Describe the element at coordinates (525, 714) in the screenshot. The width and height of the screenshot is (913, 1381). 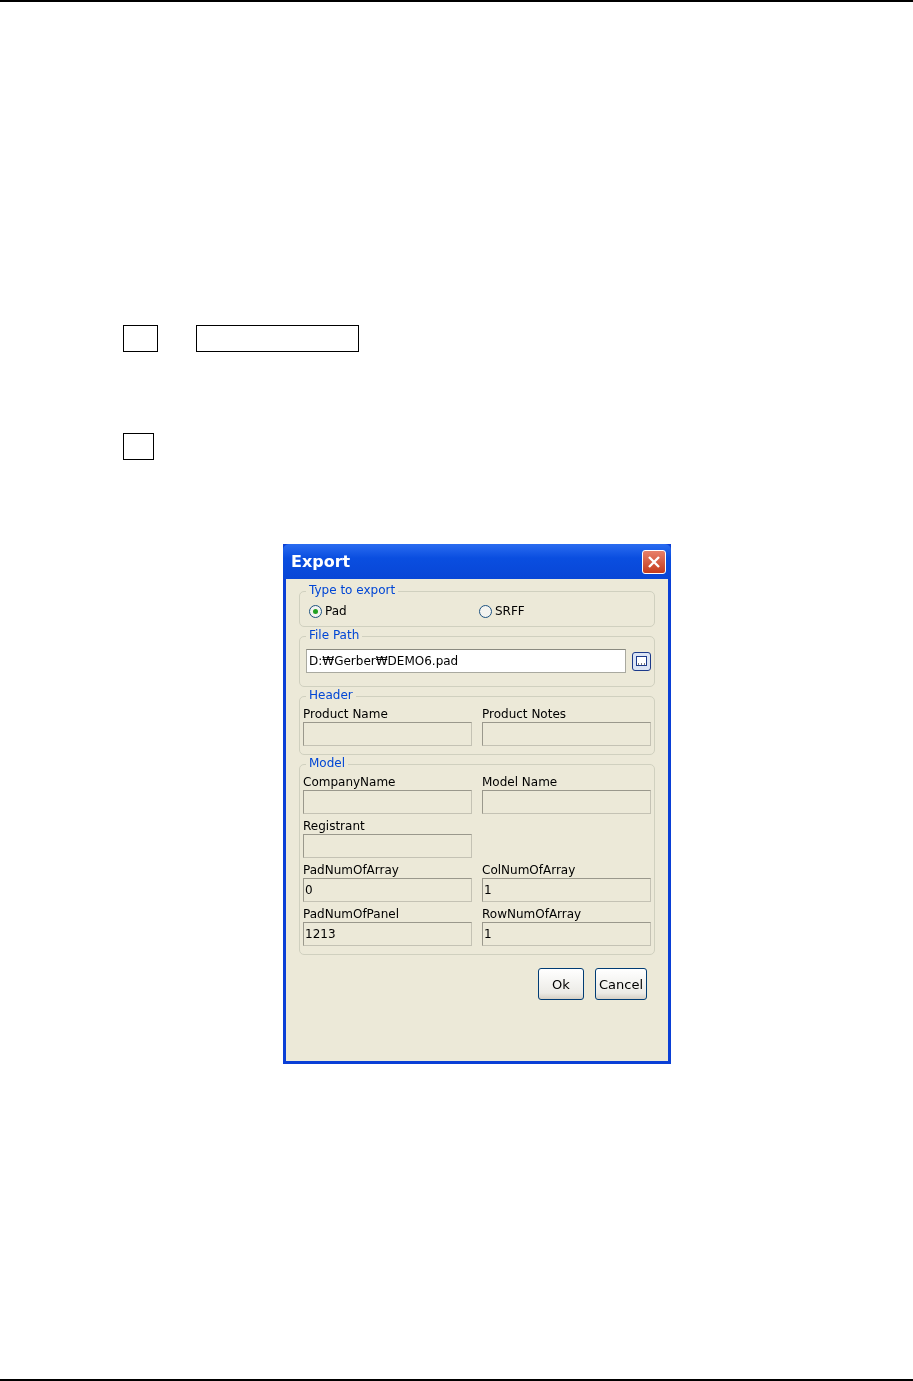
I see `field-label: Product Notes` at that location.